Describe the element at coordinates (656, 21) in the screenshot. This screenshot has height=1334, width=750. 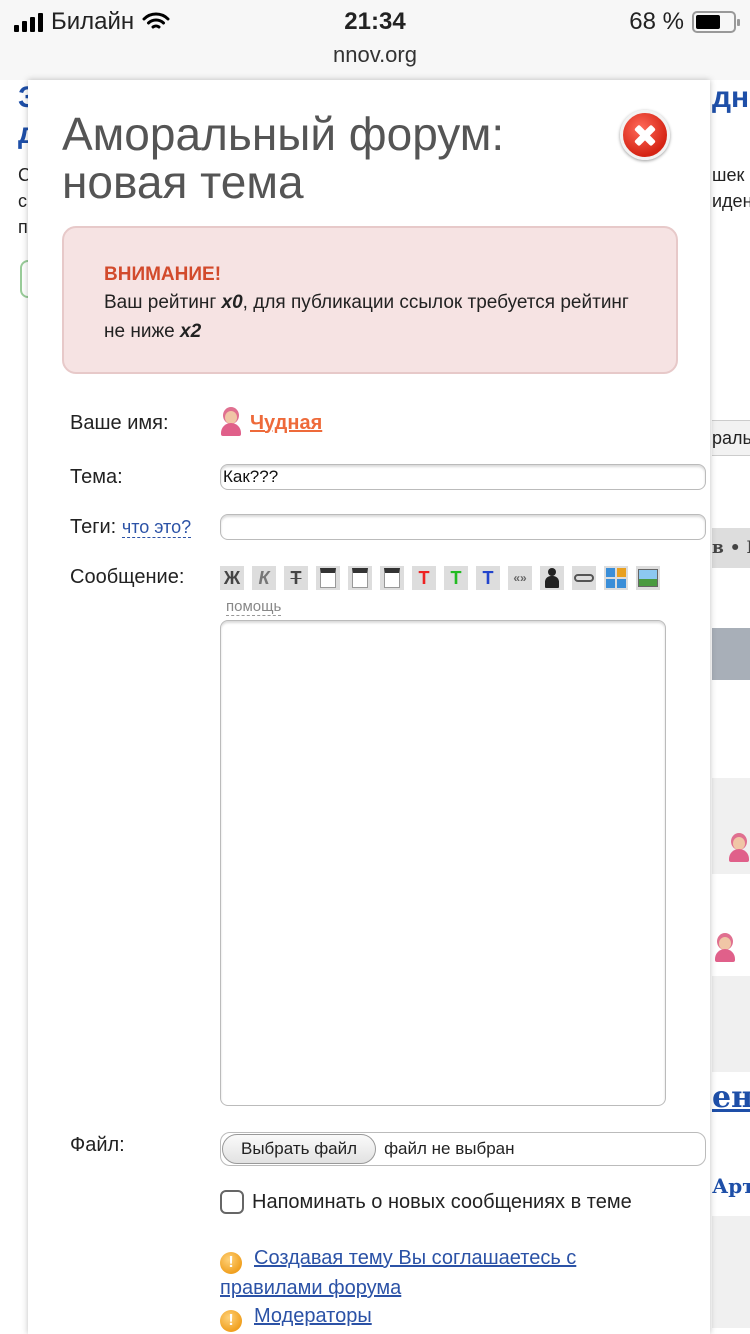
I see `battery-percent: 68 %` at that location.